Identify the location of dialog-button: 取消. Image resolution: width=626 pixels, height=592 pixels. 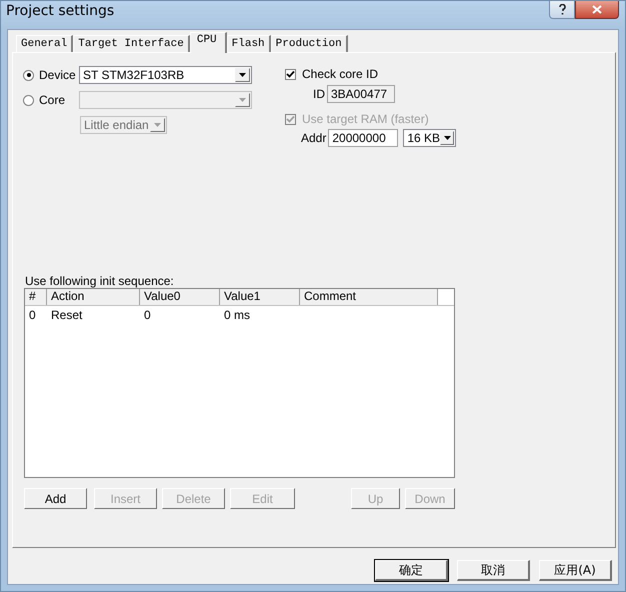
(493, 570).